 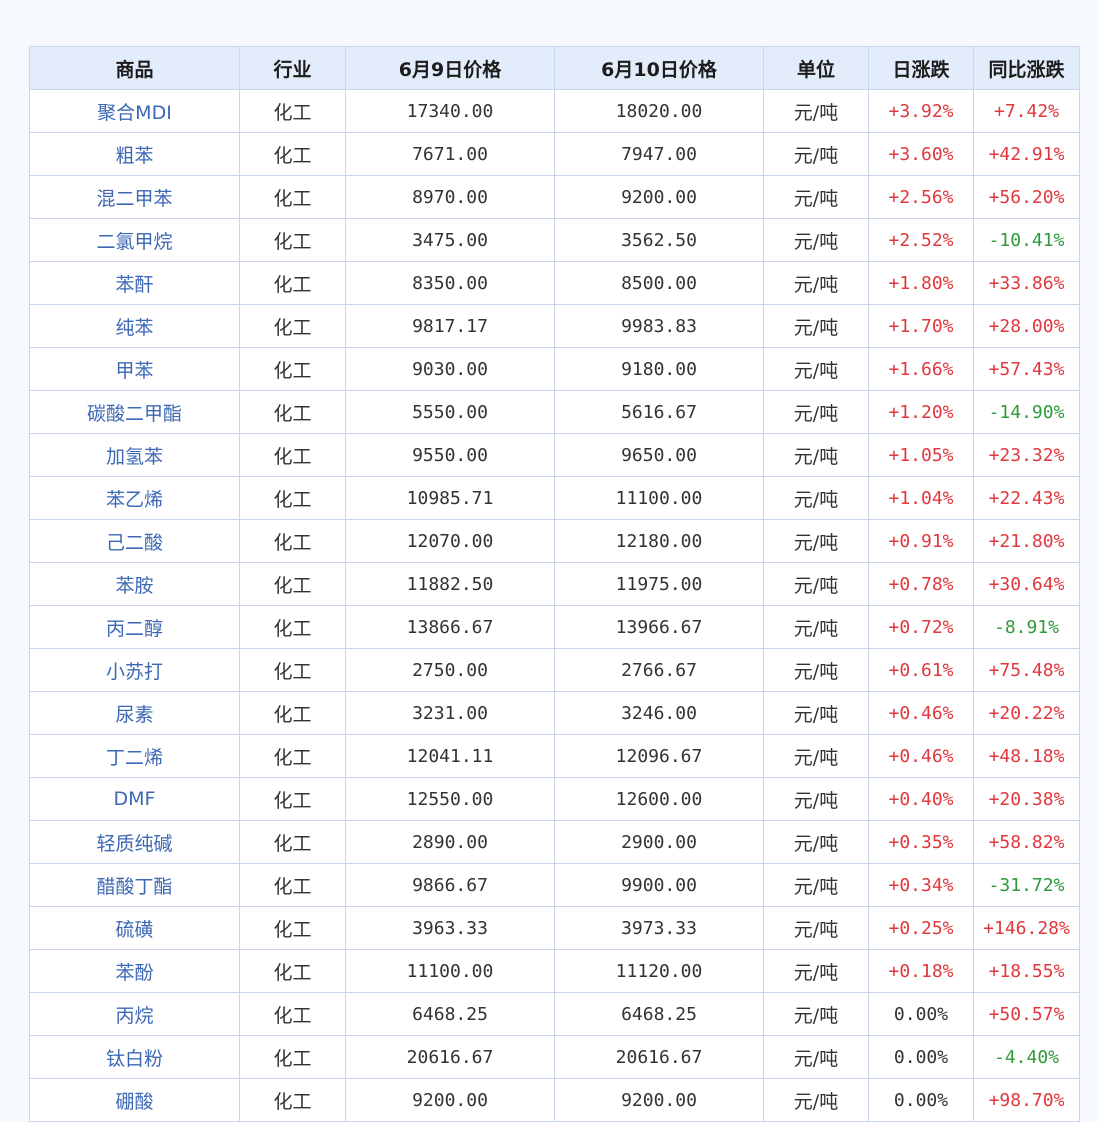 What do you see at coordinates (134, 68) in the screenshot?
I see `header-product: 商品` at bounding box center [134, 68].